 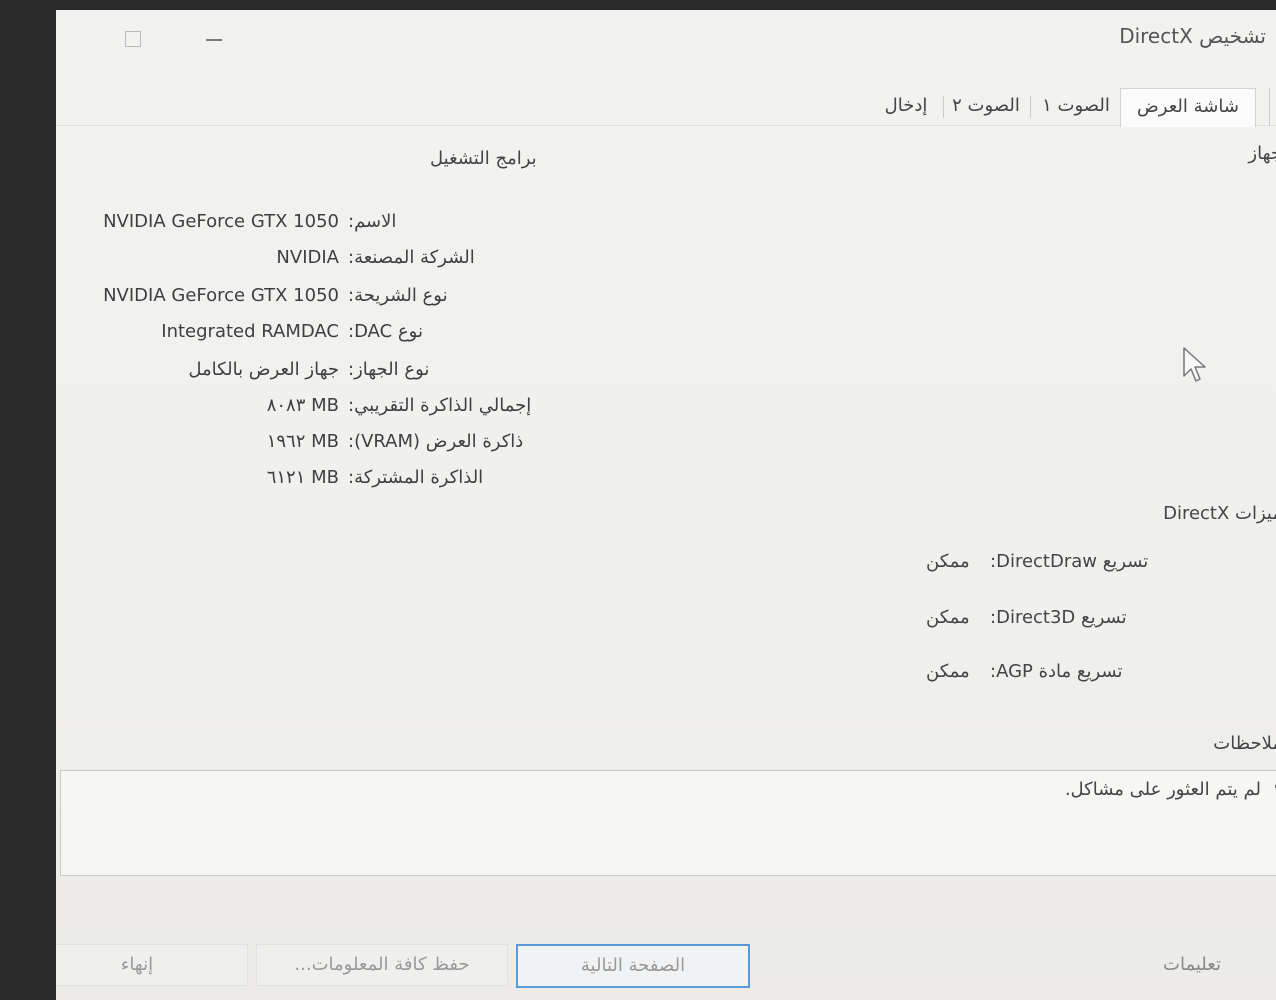 I want to click on info-row-manufacturer: الشركة المصنعة: NVIDIA, so click(x=336, y=260).